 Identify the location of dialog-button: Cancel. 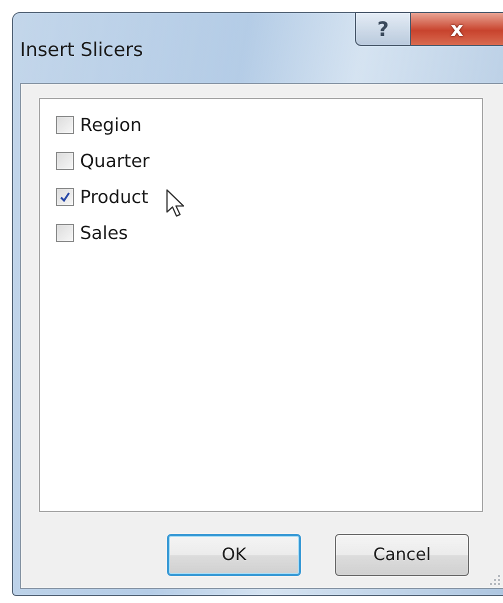
(402, 555).